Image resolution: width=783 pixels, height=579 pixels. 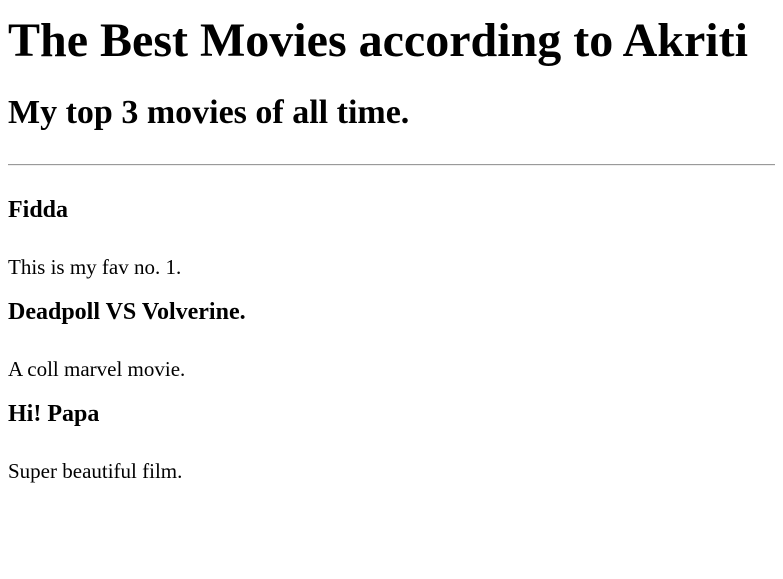 What do you see at coordinates (378, 40) in the screenshot?
I see `page-title: The Best Movies according to Akriti` at bounding box center [378, 40].